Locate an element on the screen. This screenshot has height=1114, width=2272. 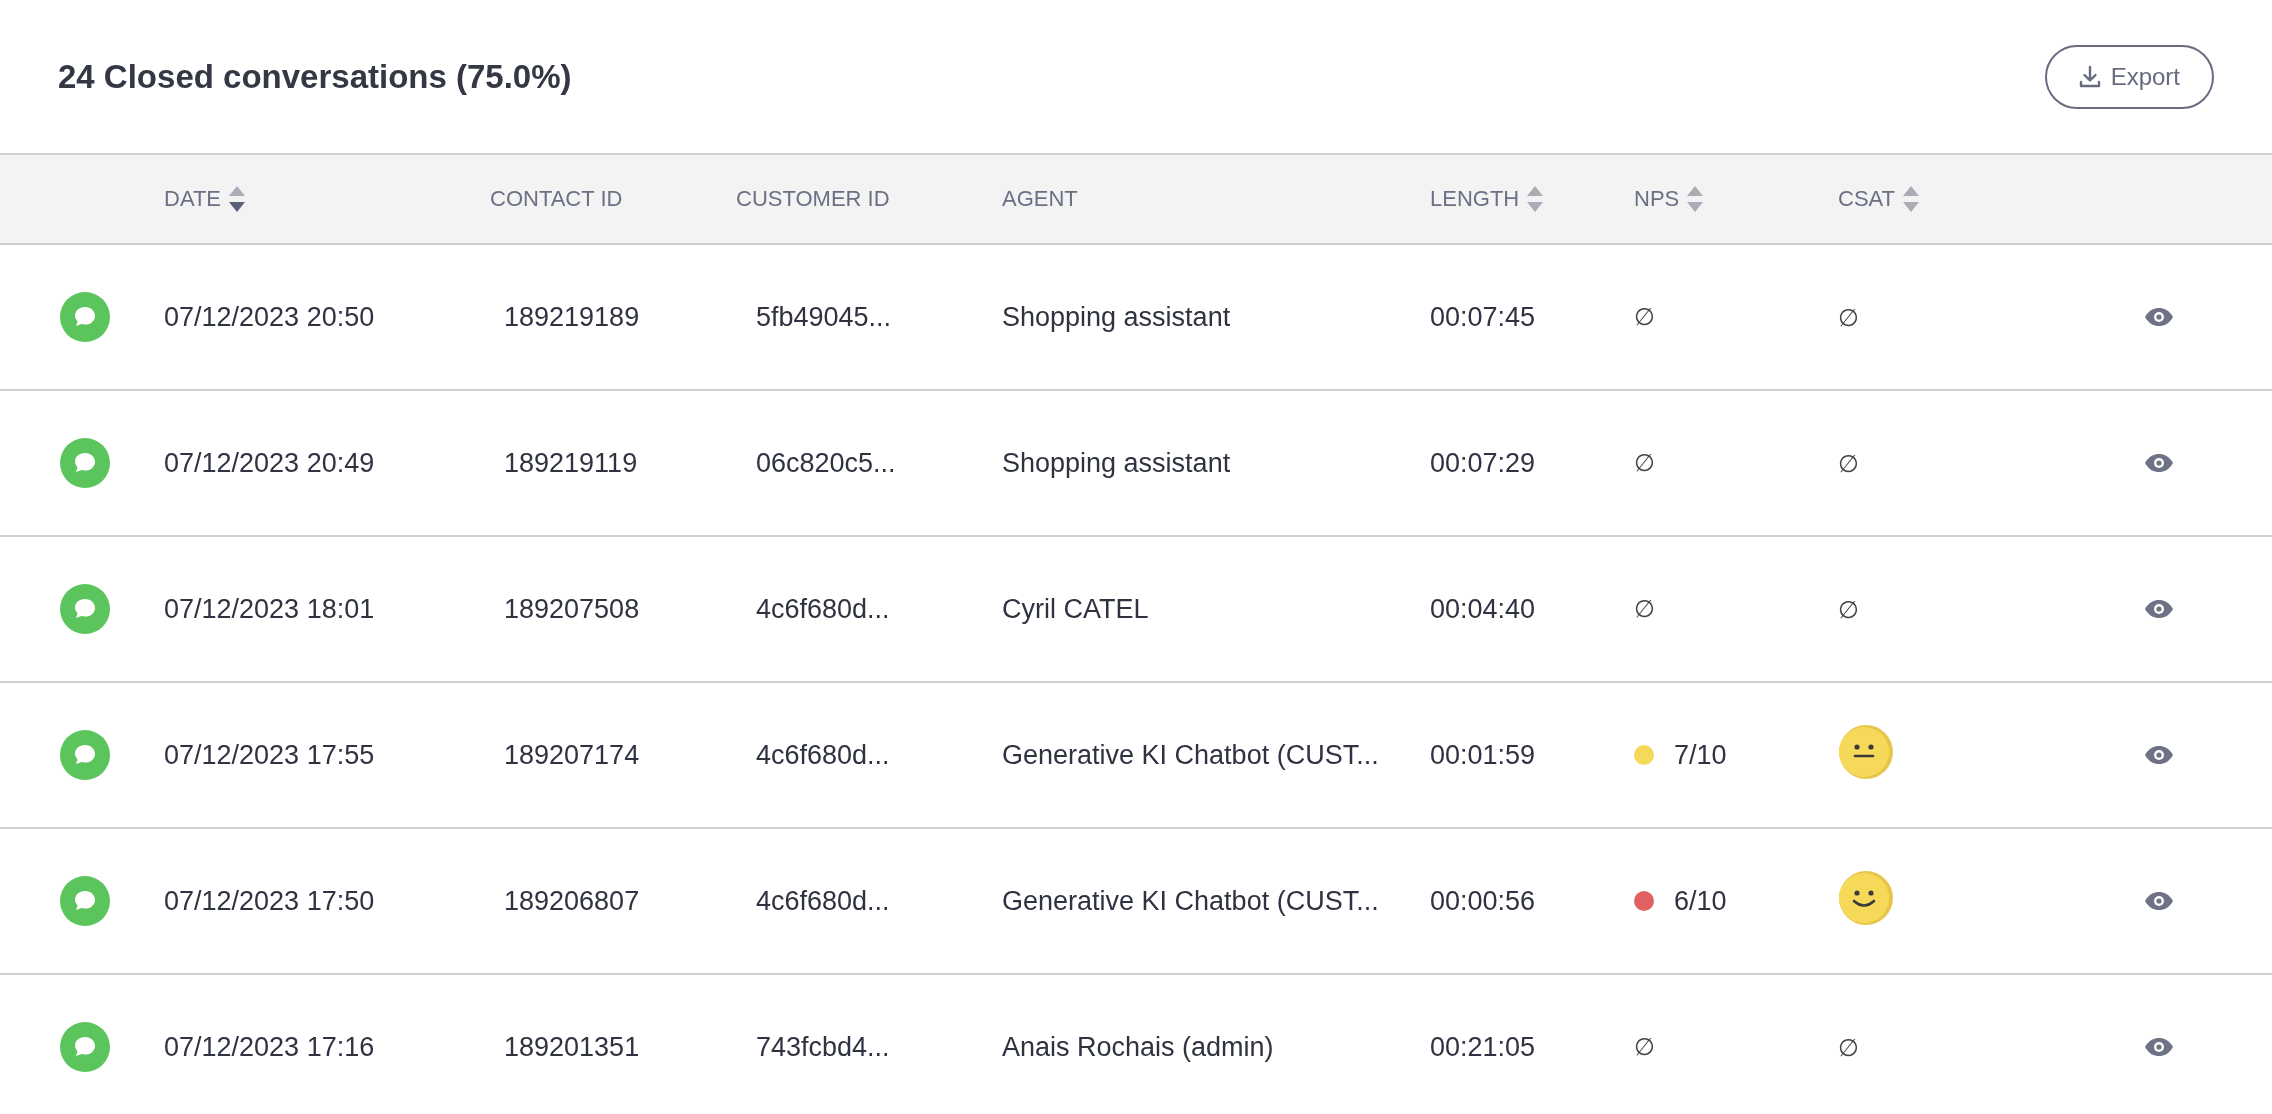
smiling-face-icon is located at coordinates (1866, 897).